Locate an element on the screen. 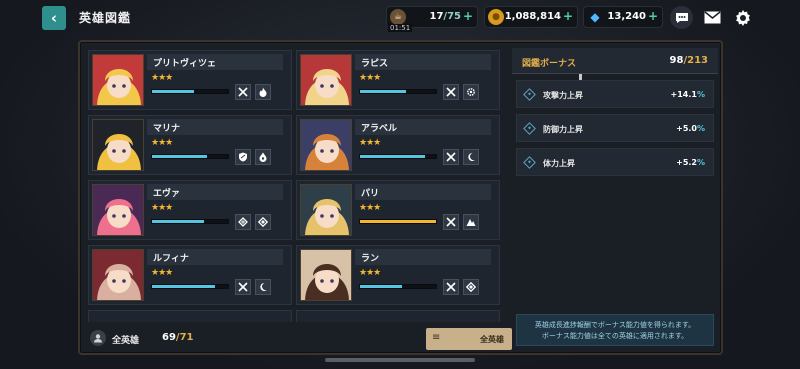 Image resolution: width=800 pixels, height=369 pixels. gold-counter: ● 1,088,814 + is located at coordinates (531, 17).